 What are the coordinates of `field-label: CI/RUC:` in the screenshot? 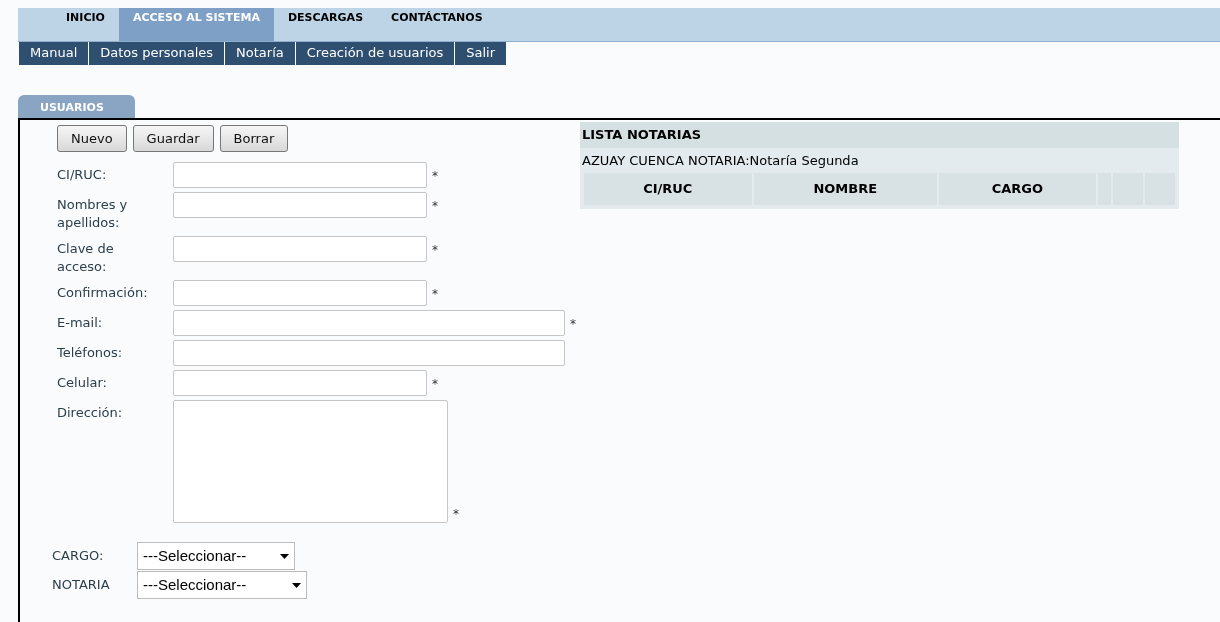 It's located at (82, 175).